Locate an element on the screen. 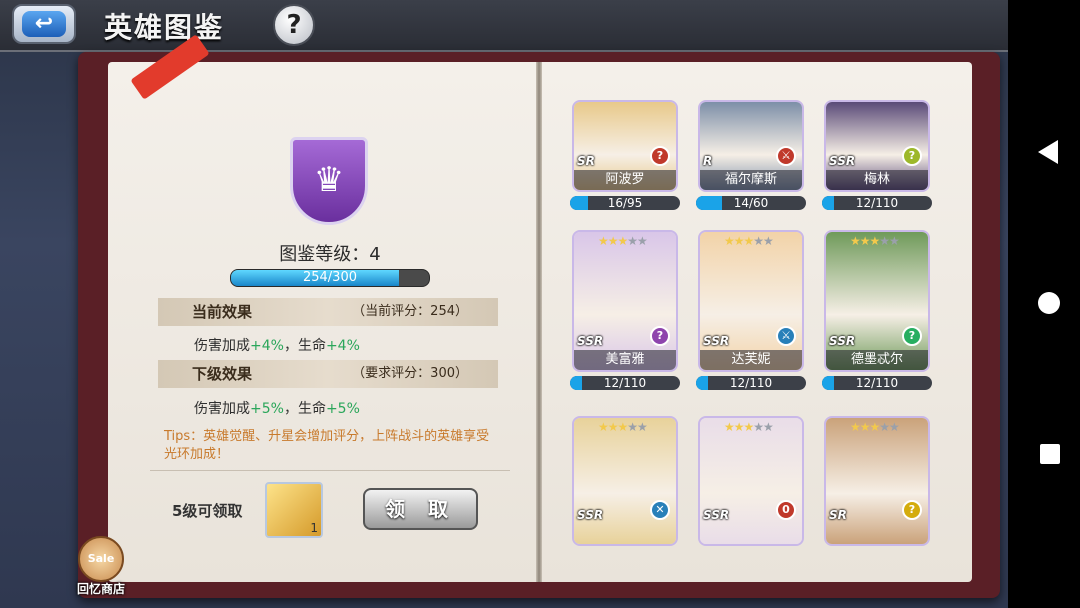  hero-portrait-frame: ★★★★★ SSR? 德墨忒尔 is located at coordinates (877, 301).